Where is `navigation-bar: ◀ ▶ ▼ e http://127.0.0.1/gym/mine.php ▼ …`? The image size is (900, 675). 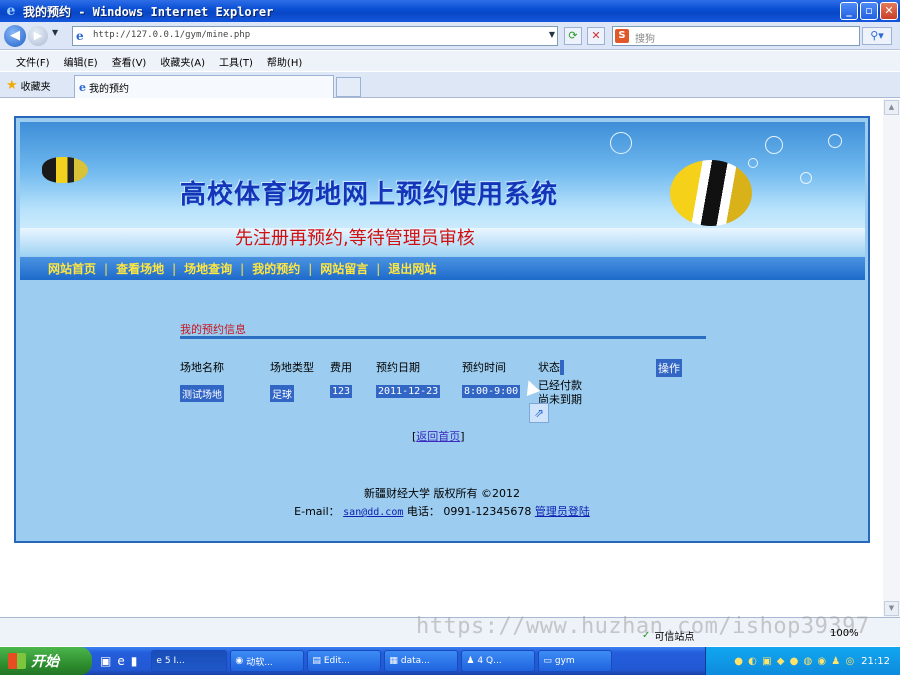 navigation-bar: ◀ ▶ ▼ e http://127.0.0.1/gym/mine.php ▼ … is located at coordinates (450, 36).